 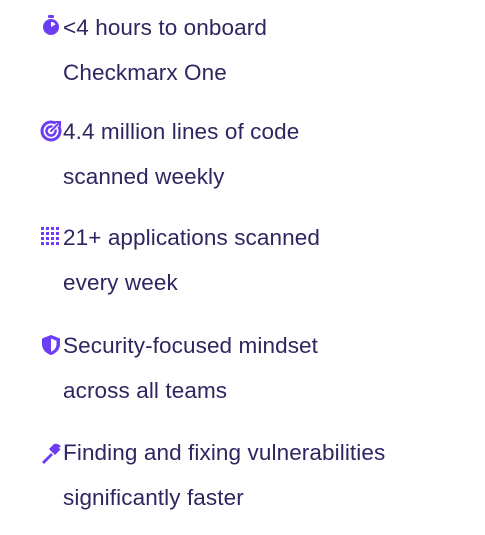 What do you see at coordinates (51, 453) in the screenshot?
I see `hammer-icon` at bounding box center [51, 453].